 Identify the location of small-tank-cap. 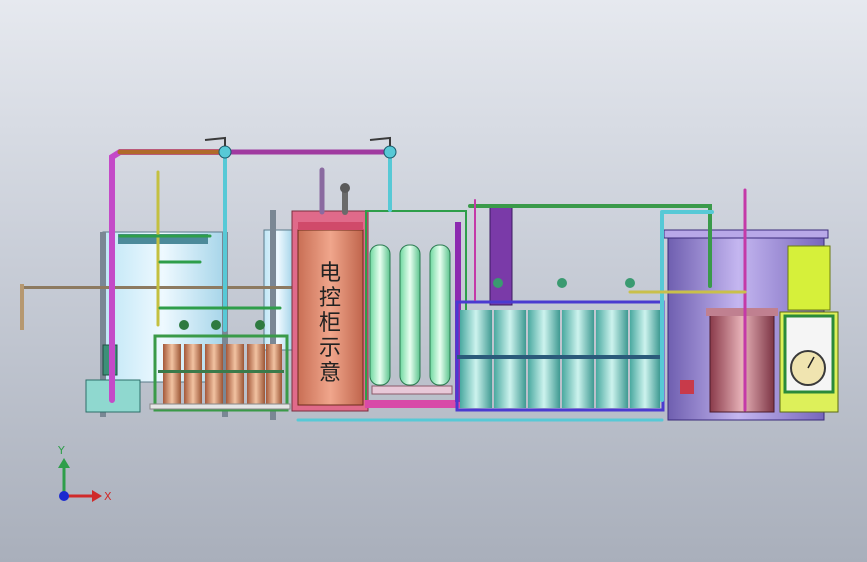
(742, 312).